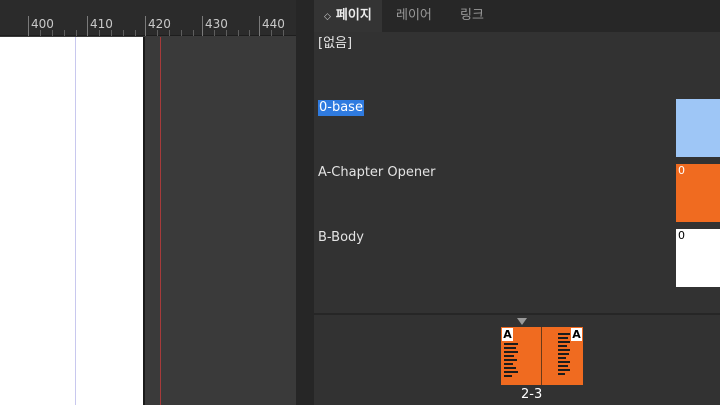 The image size is (720, 405). I want to click on tab-label: 레이어, so click(414, 15).